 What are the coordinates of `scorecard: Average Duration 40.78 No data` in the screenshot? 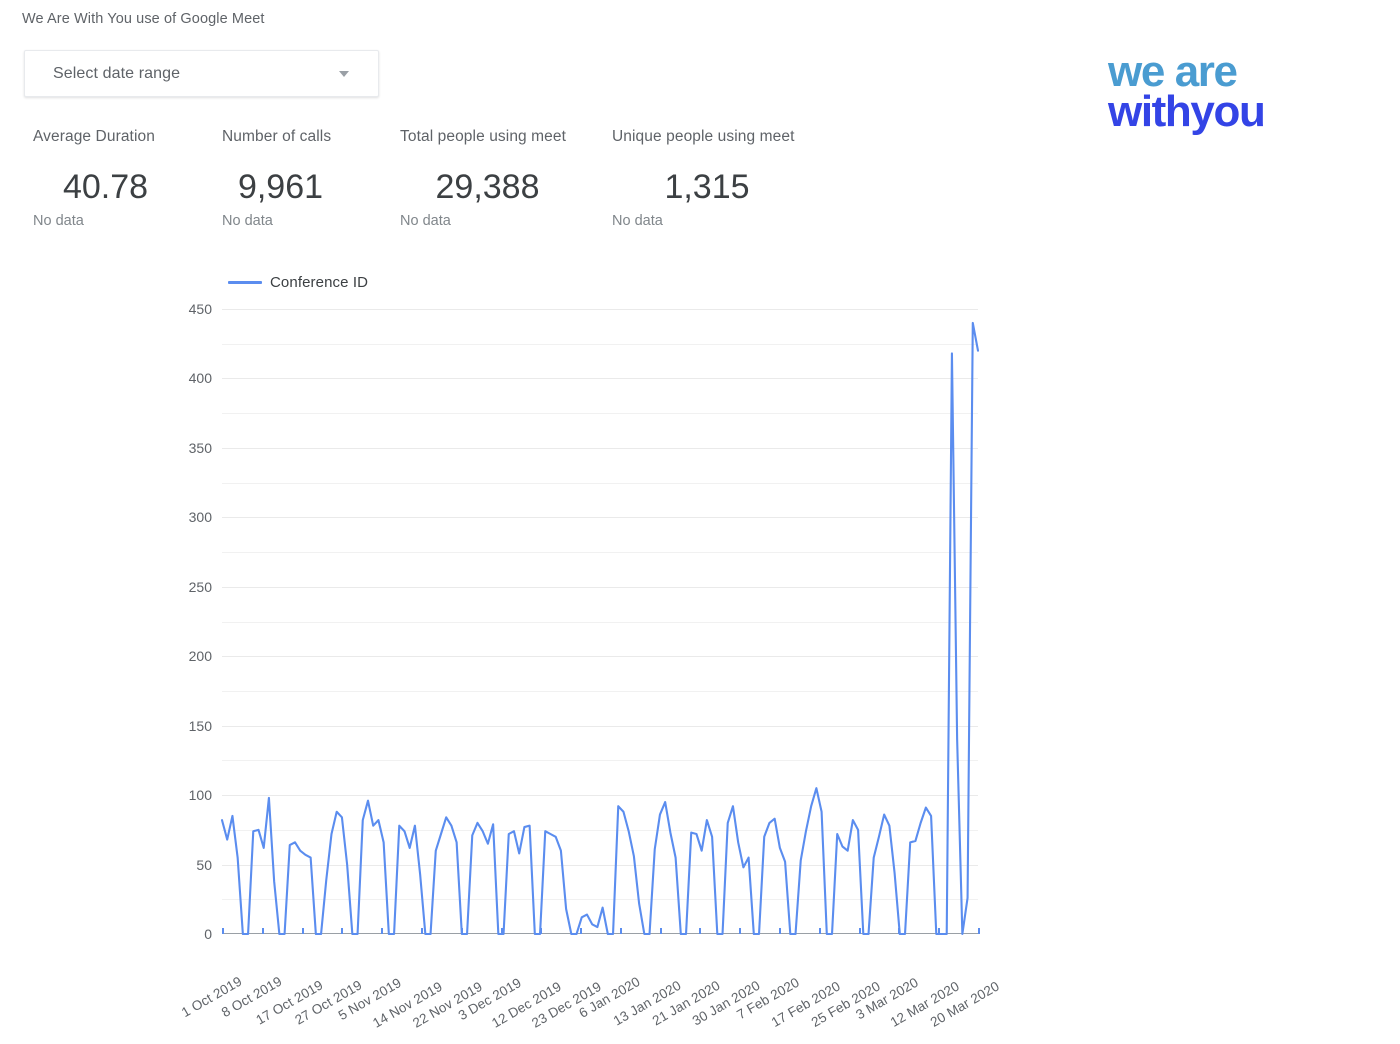 It's located at (105, 179).